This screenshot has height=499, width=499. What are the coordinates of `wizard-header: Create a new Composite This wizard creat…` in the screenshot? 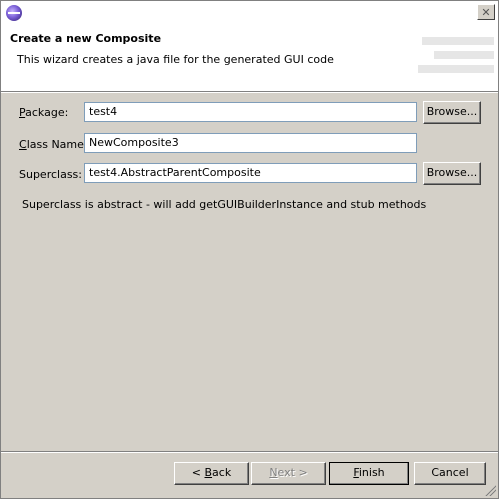 It's located at (249, 58).